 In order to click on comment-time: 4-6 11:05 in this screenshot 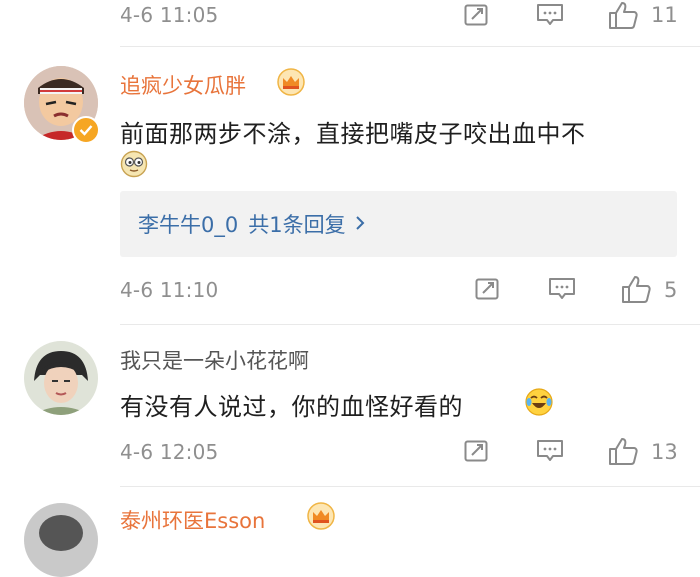, I will do `click(169, 15)`.